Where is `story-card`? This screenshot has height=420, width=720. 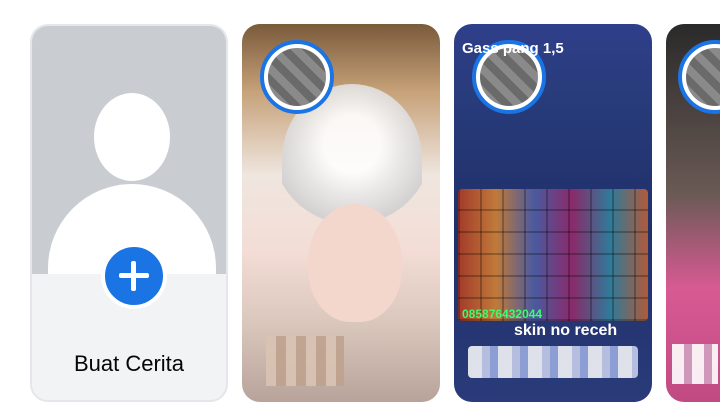 story-card is located at coordinates (693, 213).